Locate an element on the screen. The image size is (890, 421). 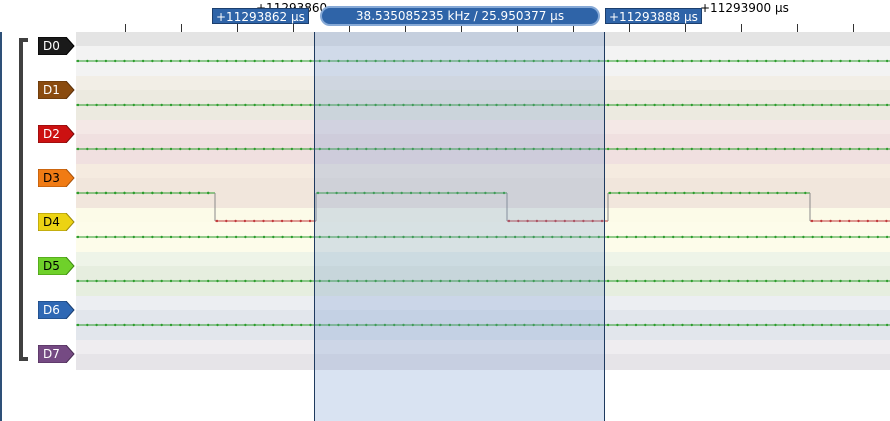
channel-label-d5: D5 is located at coordinates (56, 266).